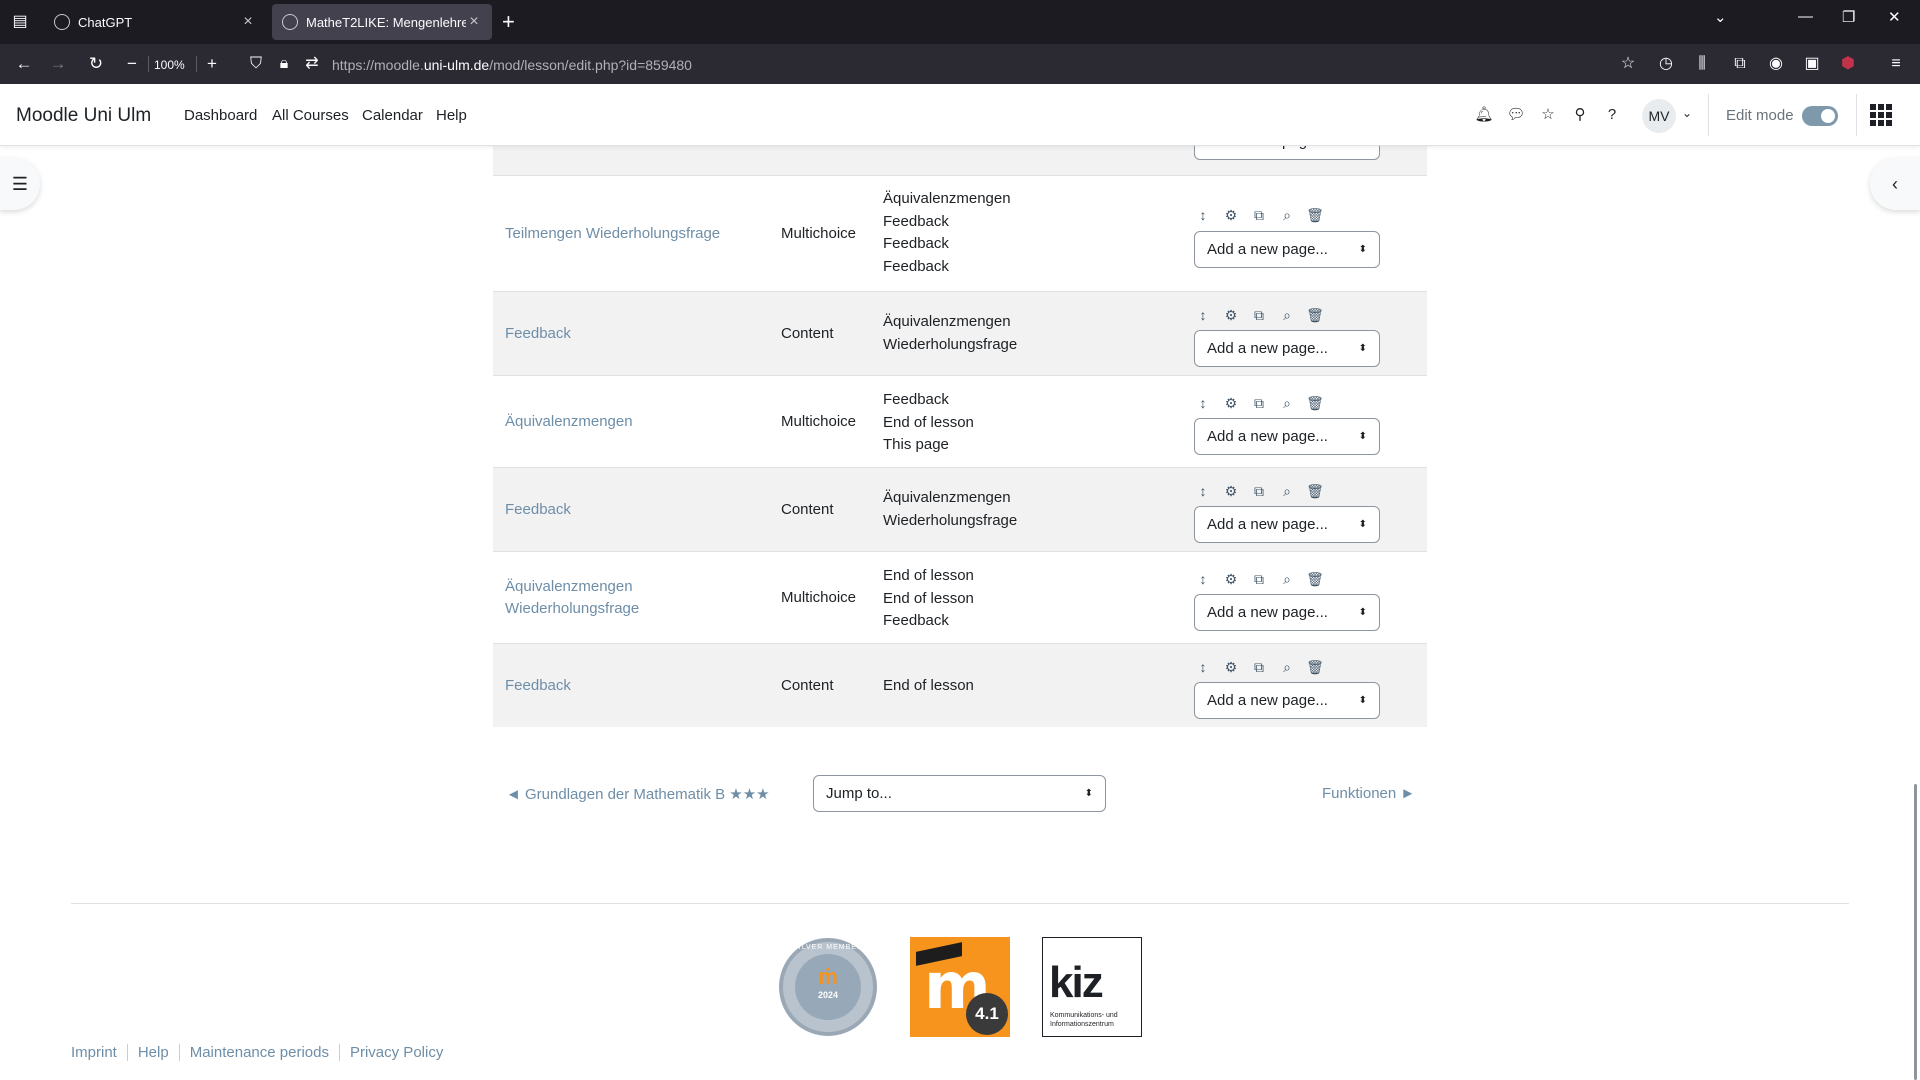  I want to click on moodle-version-logo: m 4.1, so click(960, 987).